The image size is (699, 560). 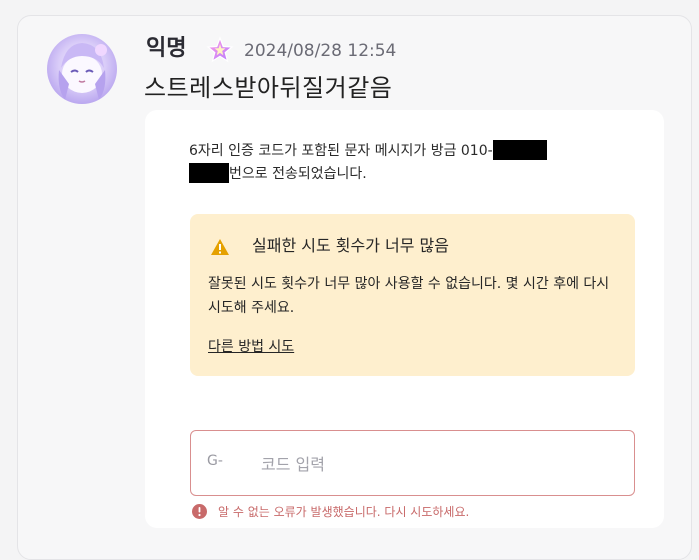 I want to click on avatar, so click(x=82, y=69).